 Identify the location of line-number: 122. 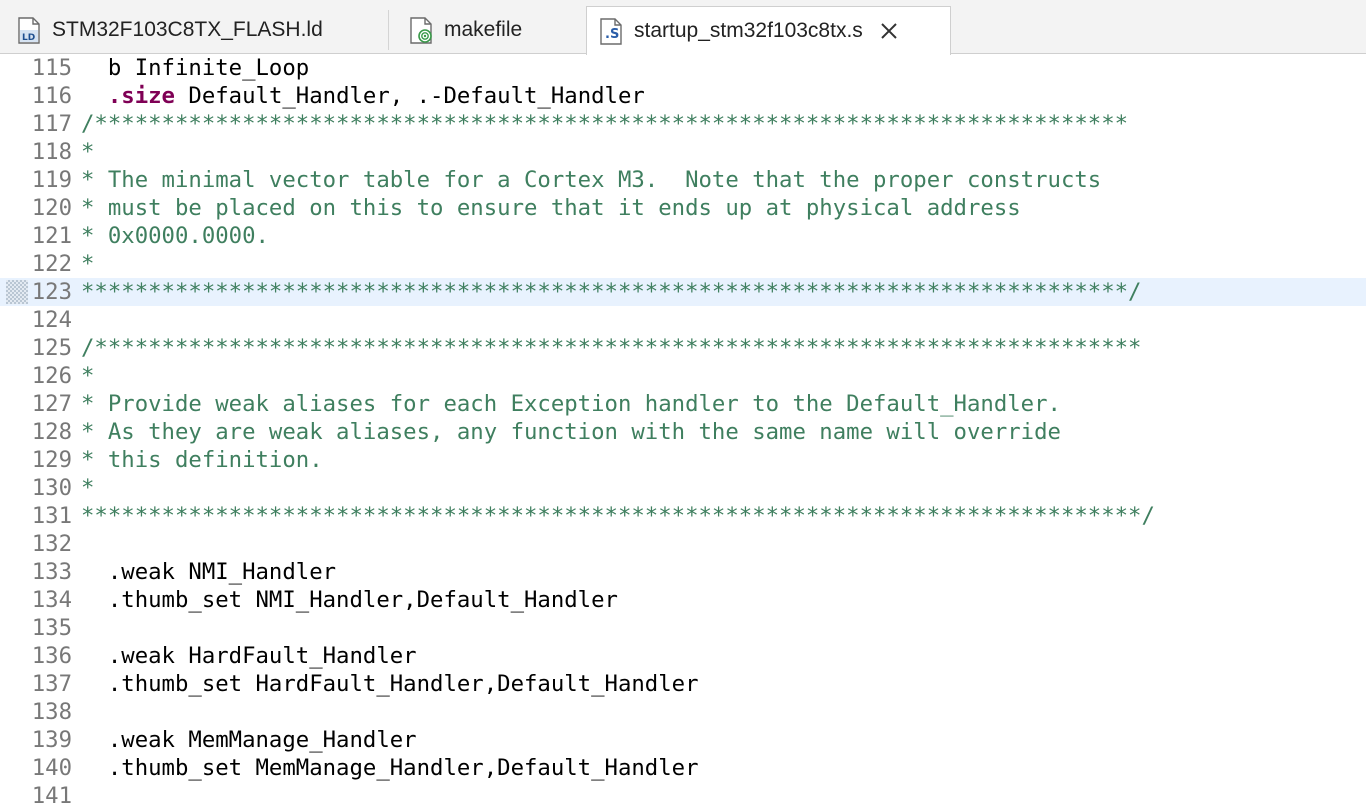
(51, 264).